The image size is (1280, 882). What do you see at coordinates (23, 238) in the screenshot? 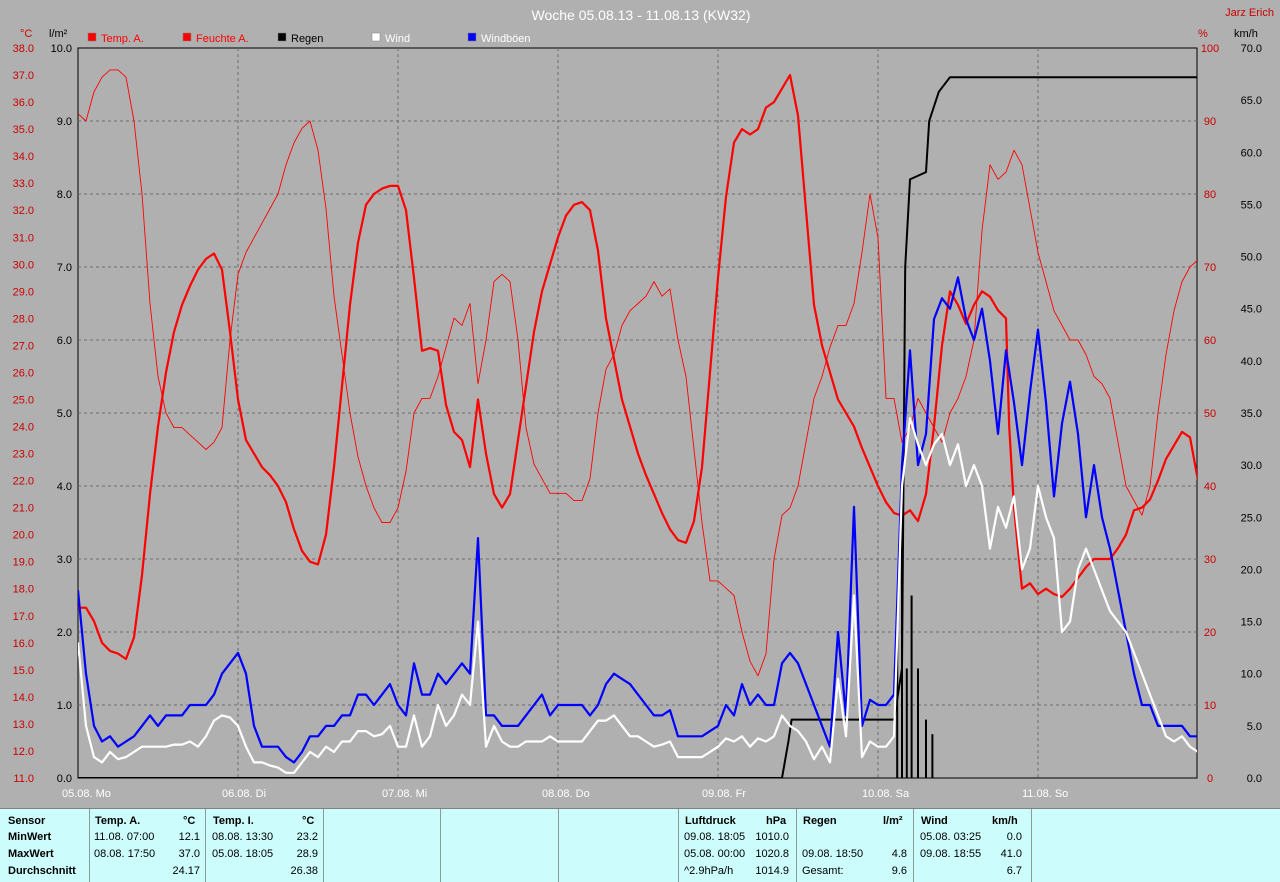
I see `temp-tick-label: 31.0` at bounding box center [23, 238].